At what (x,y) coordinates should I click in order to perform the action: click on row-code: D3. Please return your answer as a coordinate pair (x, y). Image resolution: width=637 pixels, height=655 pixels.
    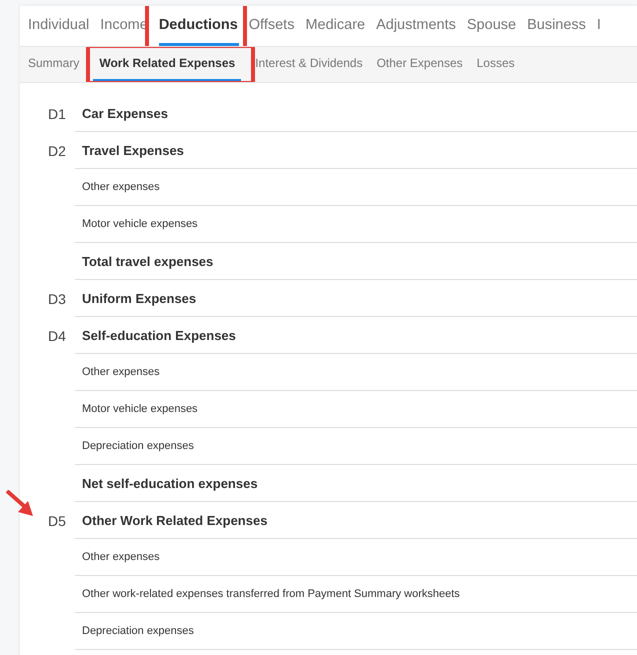
    Looking at the image, I should click on (57, 298).